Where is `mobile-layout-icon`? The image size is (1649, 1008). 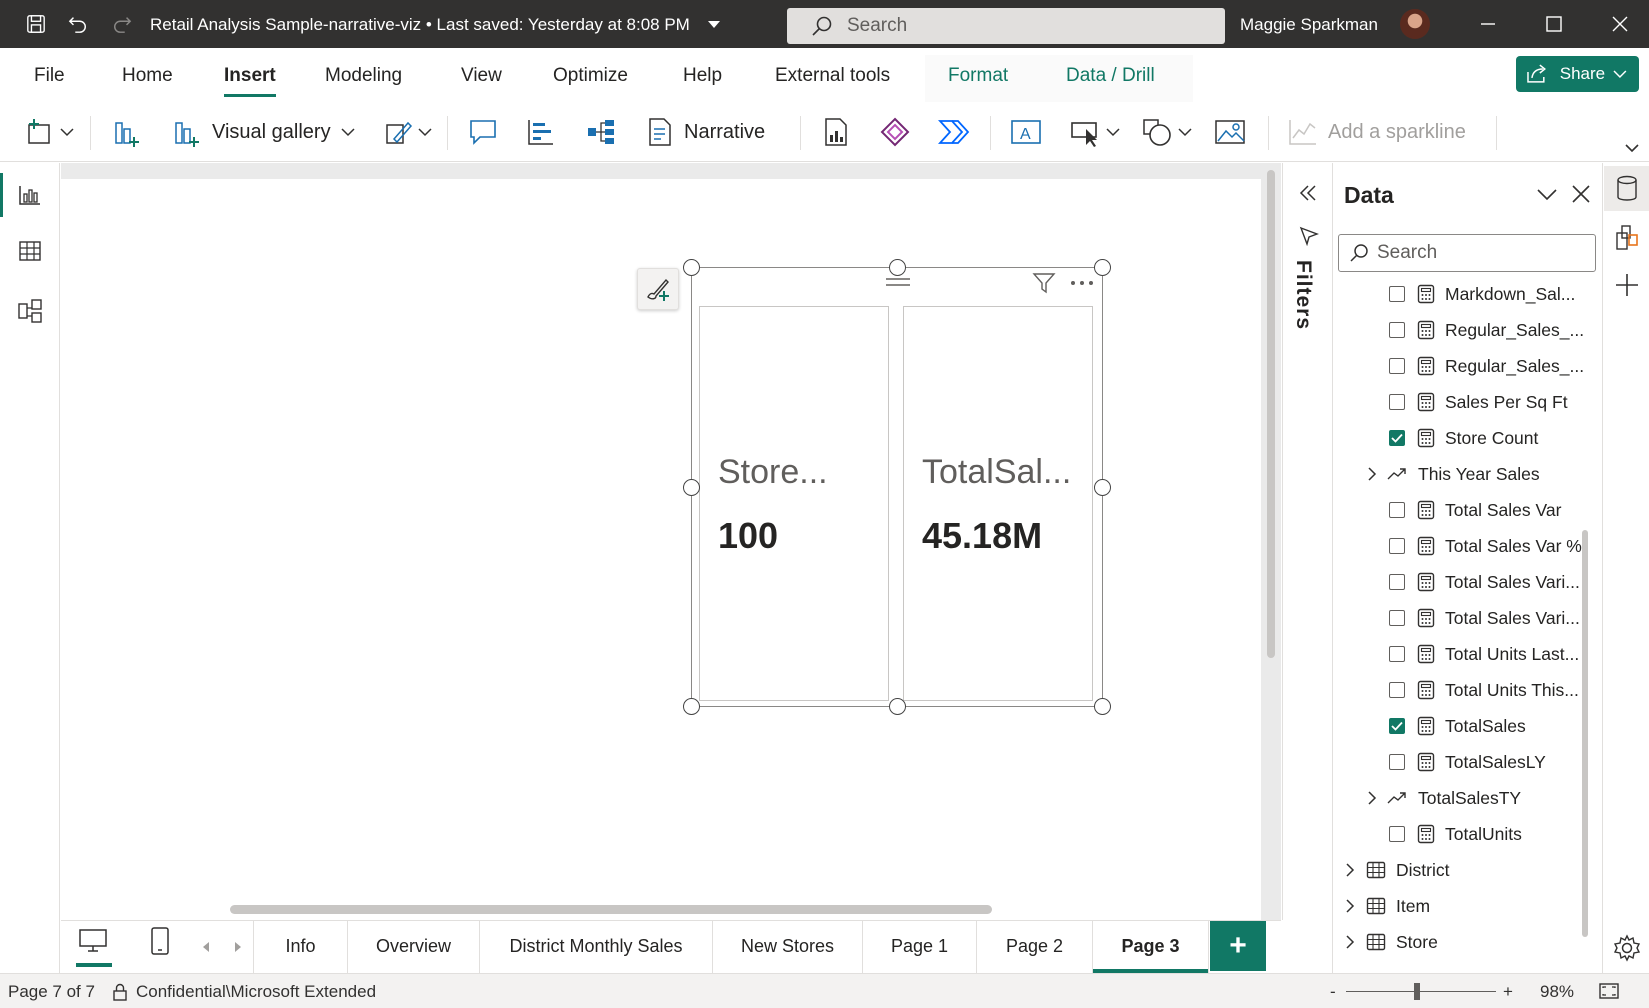
mobile-layout-icon is located at coordinates (160, 943).